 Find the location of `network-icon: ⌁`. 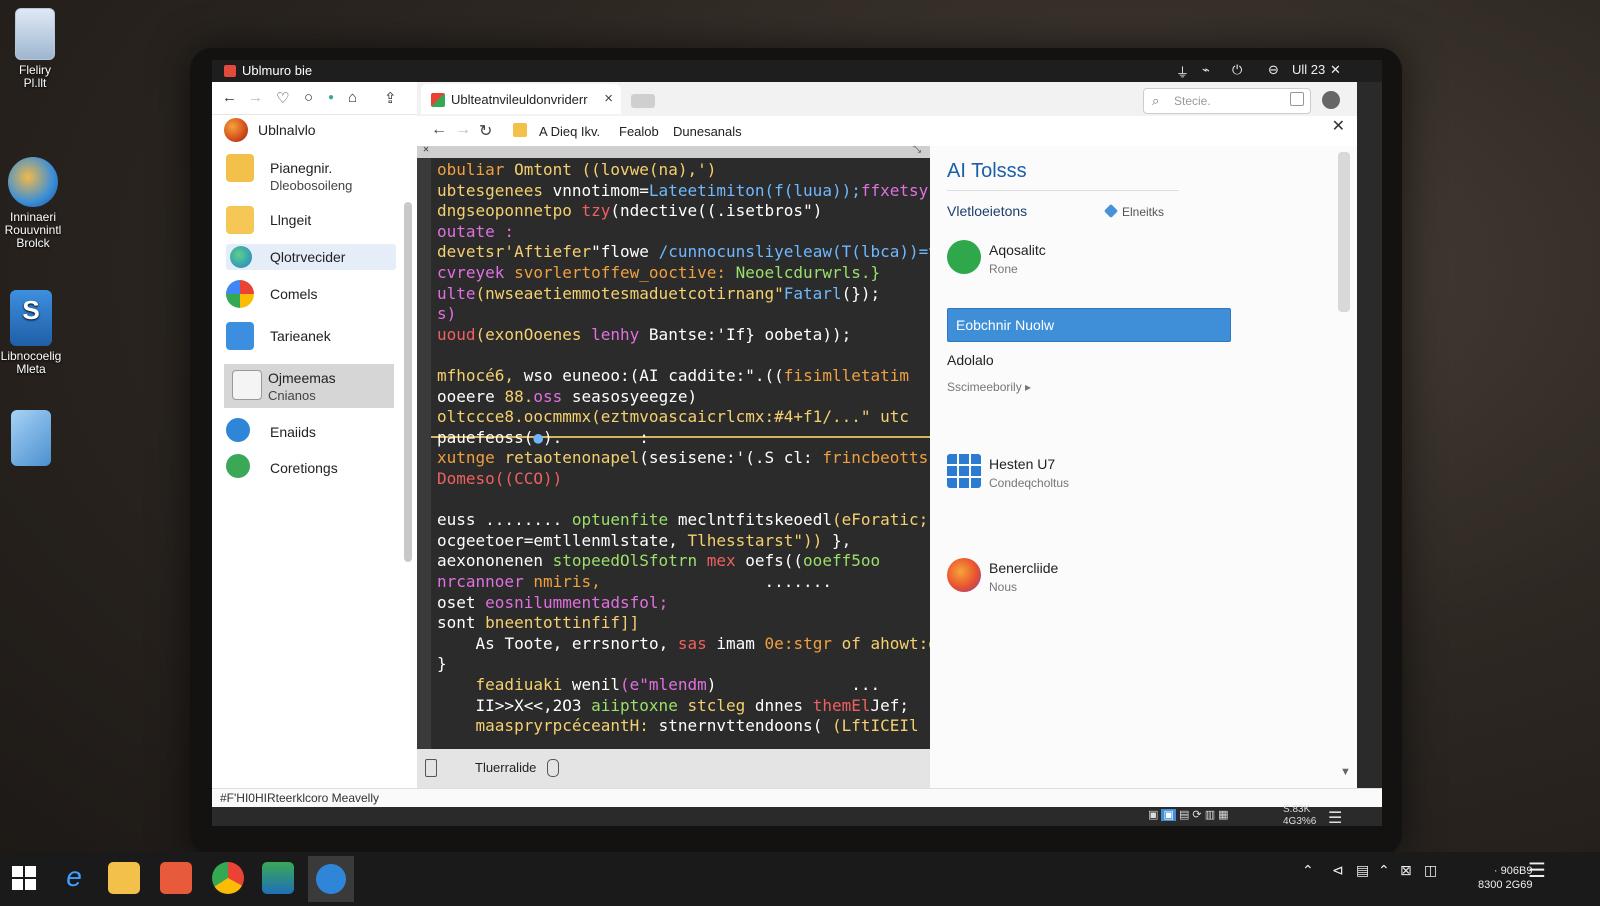

network-icon: ⌁ is located at coordinates (1206, 70).